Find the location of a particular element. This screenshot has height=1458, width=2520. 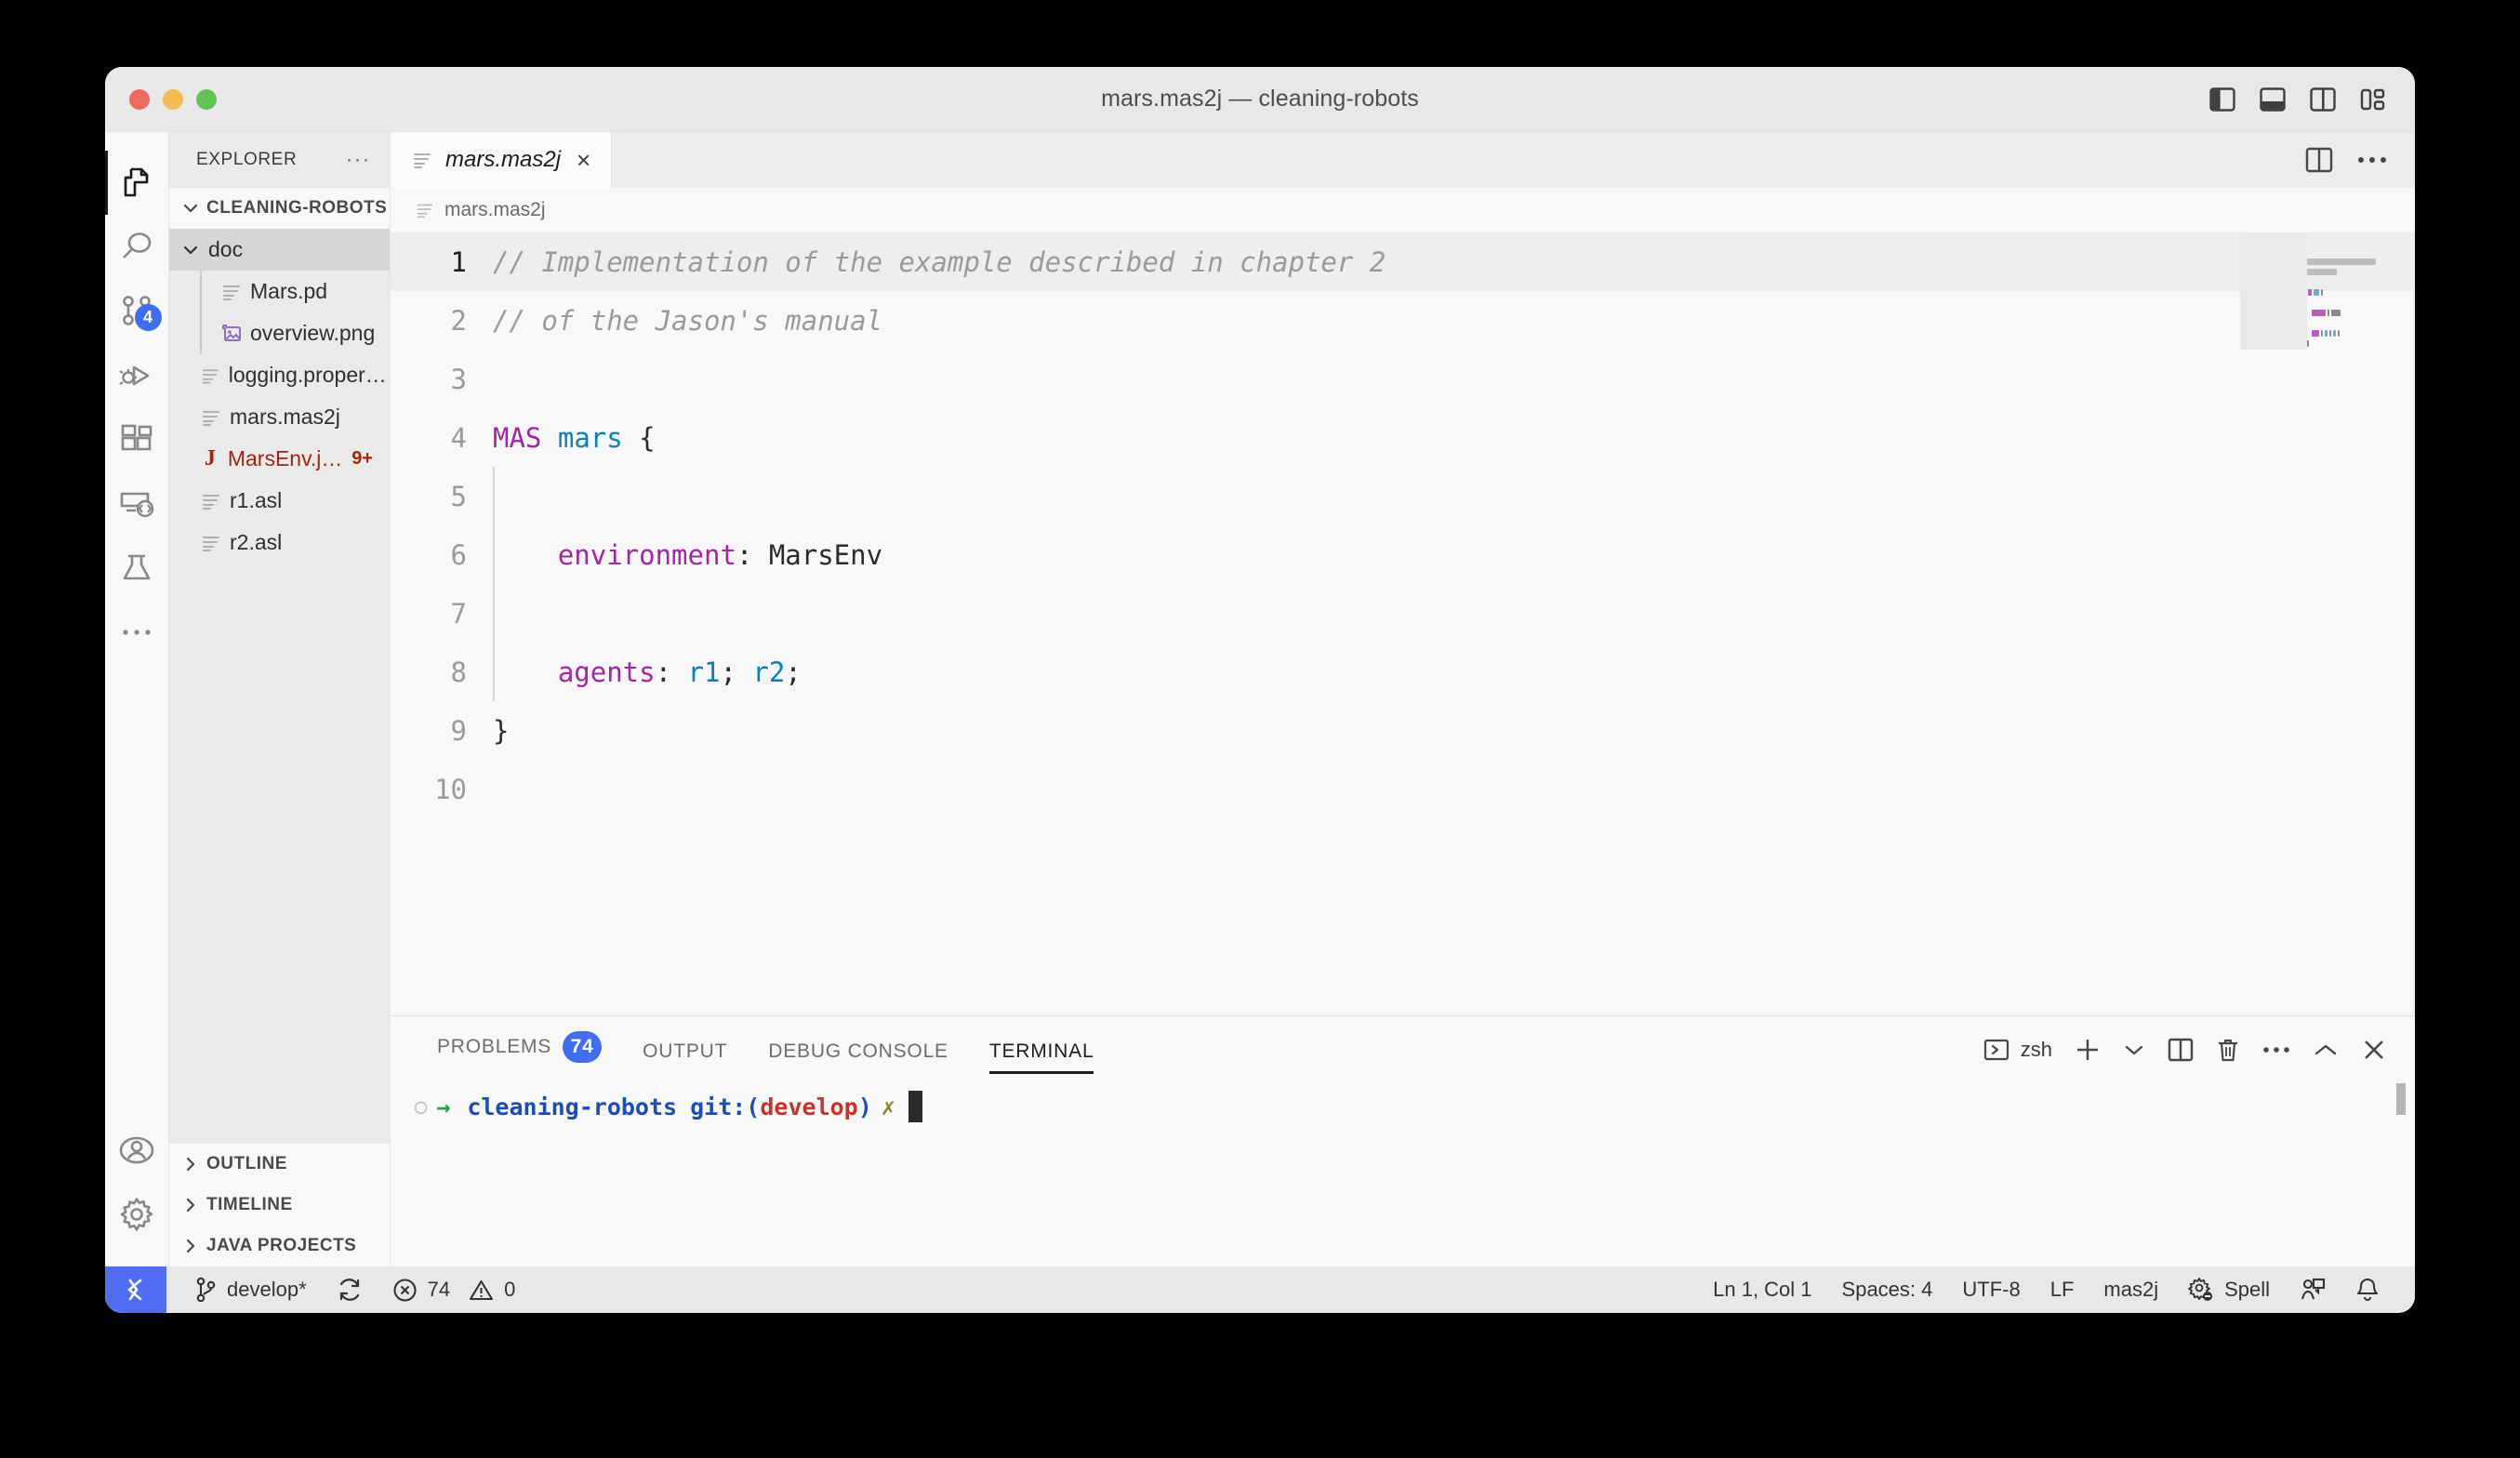

tree-item-logging-properties: logging.properties is located at coordinates (279, 375).